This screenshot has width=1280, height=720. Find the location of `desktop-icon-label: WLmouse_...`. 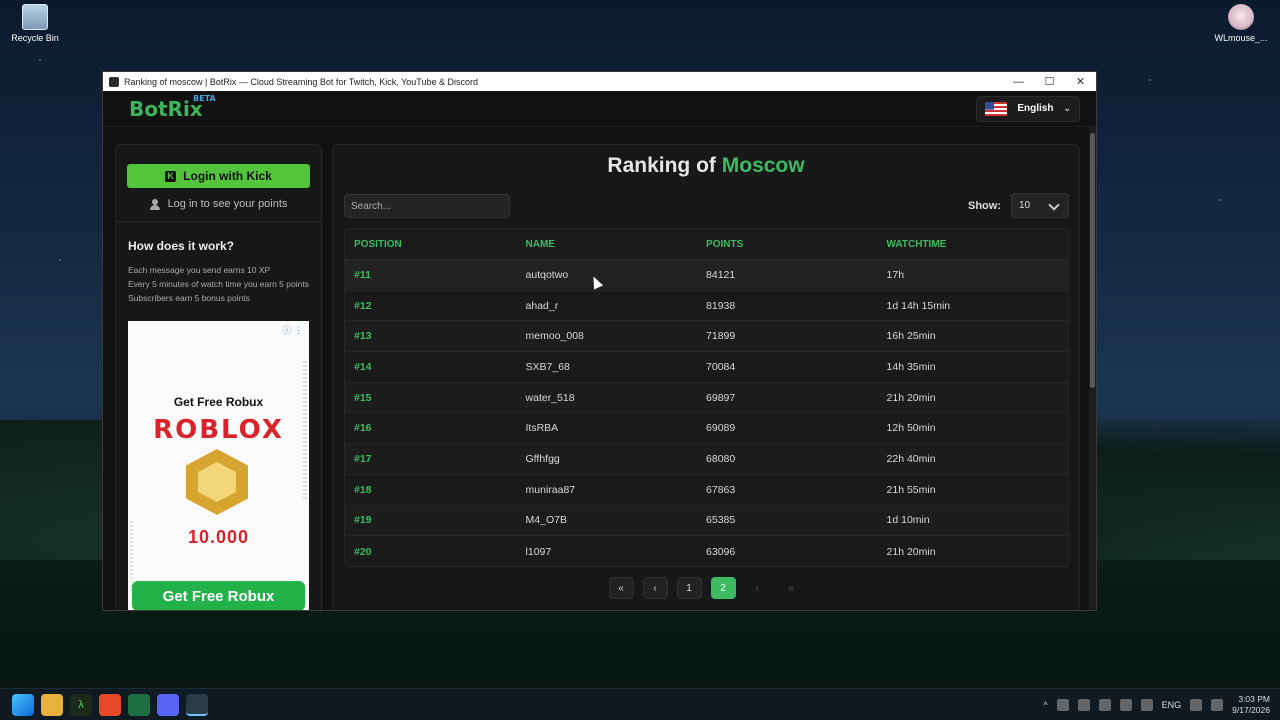

desktop-icon-label: WLmouse_... is located at coordinates (1241, 38).